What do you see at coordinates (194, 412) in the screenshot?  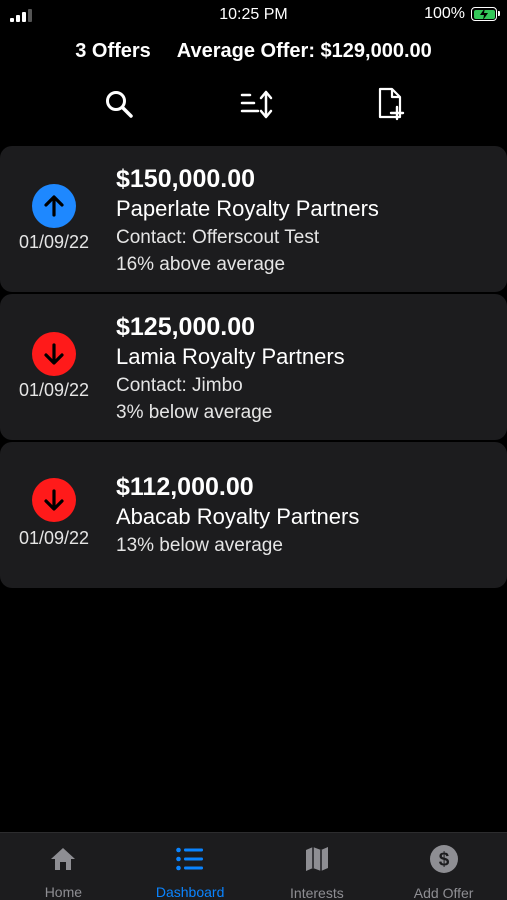 I see `offer-difference: 3% below average` at bounding box center [194, 412].